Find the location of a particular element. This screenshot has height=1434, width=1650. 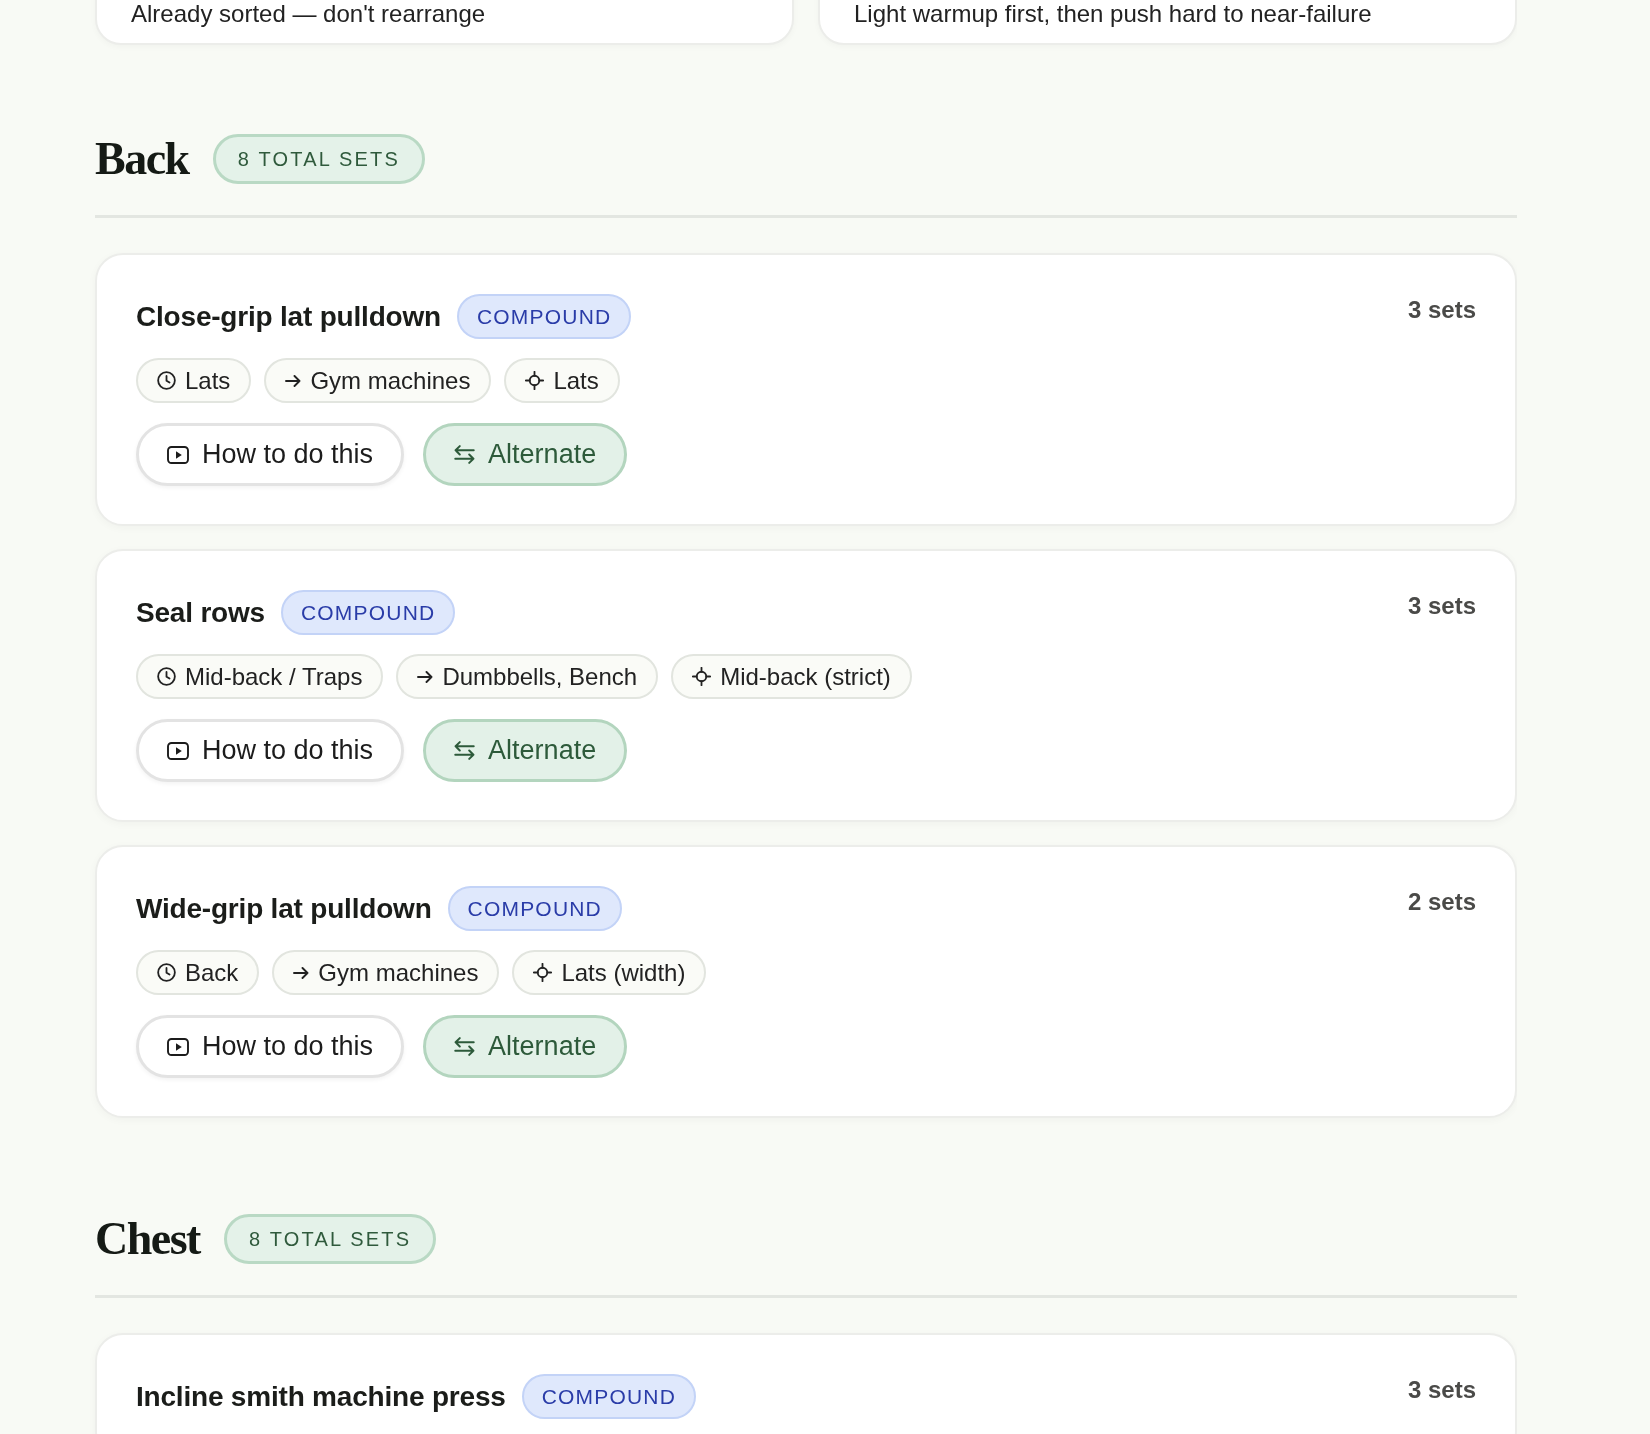

sets-count: 2 sets is located at coordinates (1441, 902).